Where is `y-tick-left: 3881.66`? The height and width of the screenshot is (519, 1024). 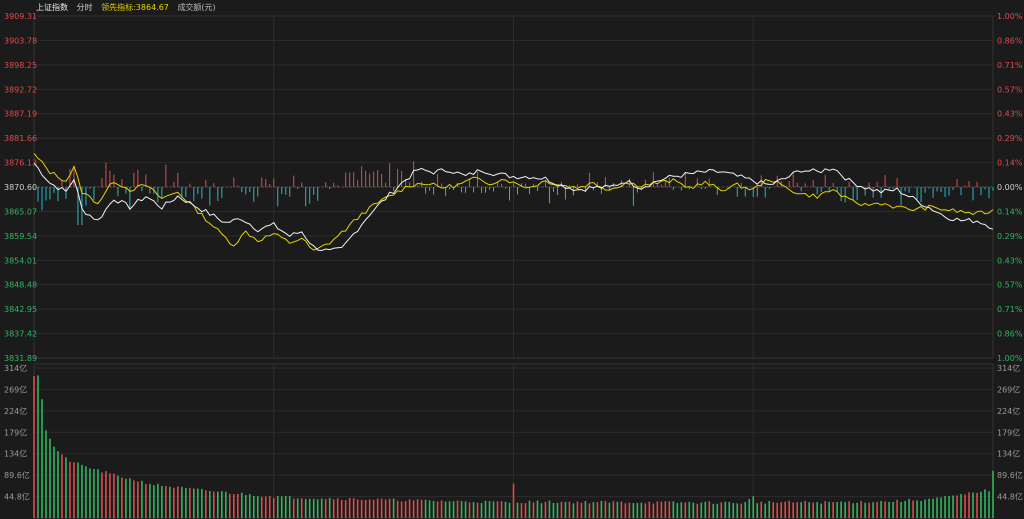 y-tick-left: 3881.66 is located at coordinates (20, 138).